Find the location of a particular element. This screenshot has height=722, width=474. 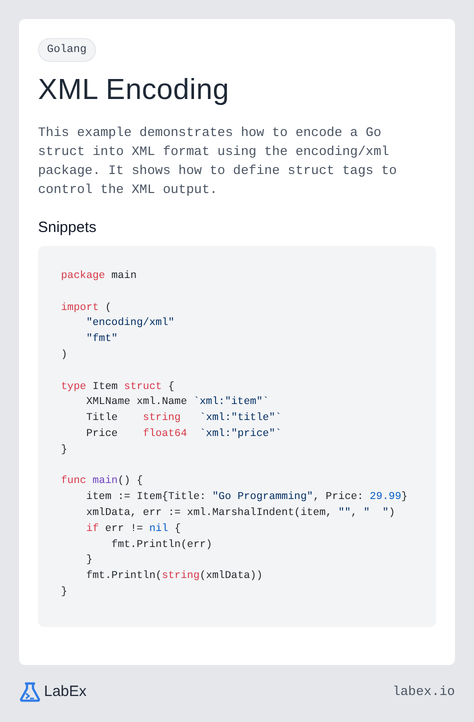

code-line: package main is located at coordinates (99, 276).